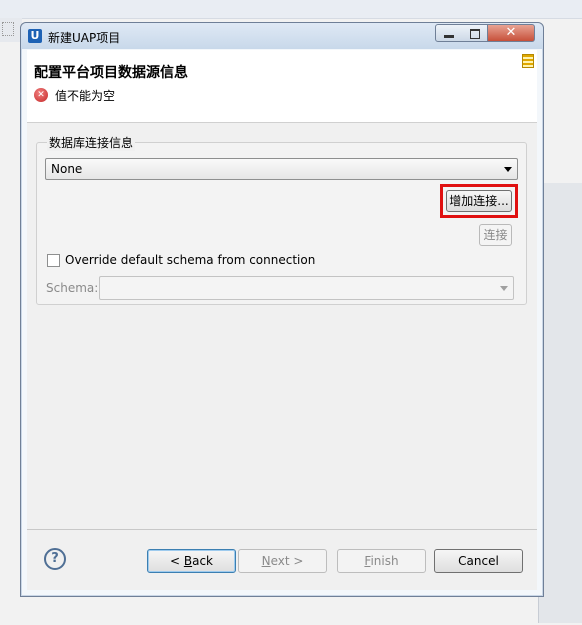  Describe the element at coordinates (67, 169) in the screenshot. I see `connection-select-value: None` at that location.